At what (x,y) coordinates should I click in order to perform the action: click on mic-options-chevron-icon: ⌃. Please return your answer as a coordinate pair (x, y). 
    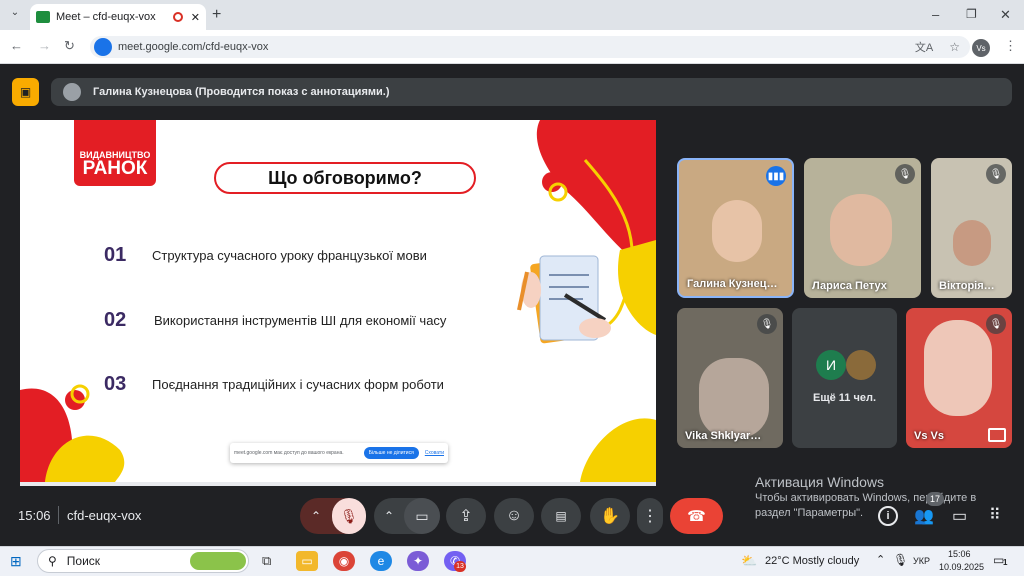
    Looking at the image, I should click on (316, 516).